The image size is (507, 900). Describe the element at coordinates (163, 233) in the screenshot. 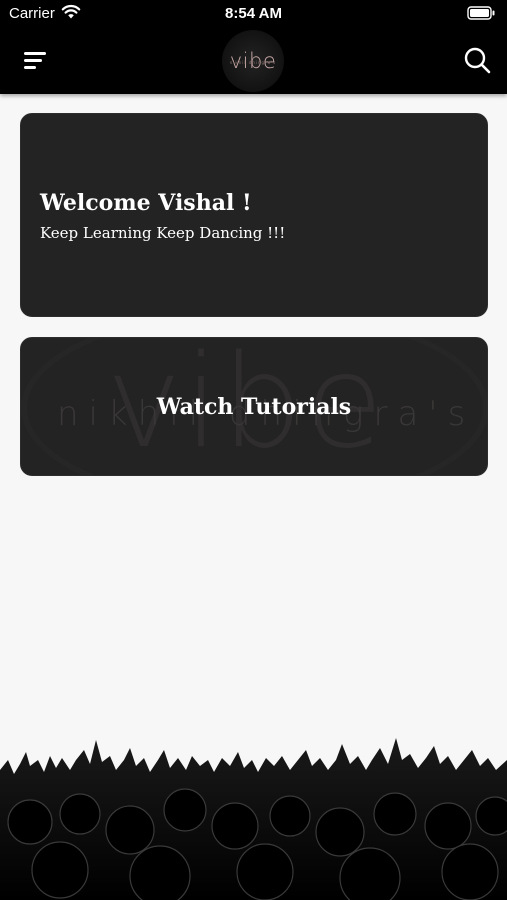

I see `welcome-subtitle: Keep Learning Keep Dancing !!!` at that location.